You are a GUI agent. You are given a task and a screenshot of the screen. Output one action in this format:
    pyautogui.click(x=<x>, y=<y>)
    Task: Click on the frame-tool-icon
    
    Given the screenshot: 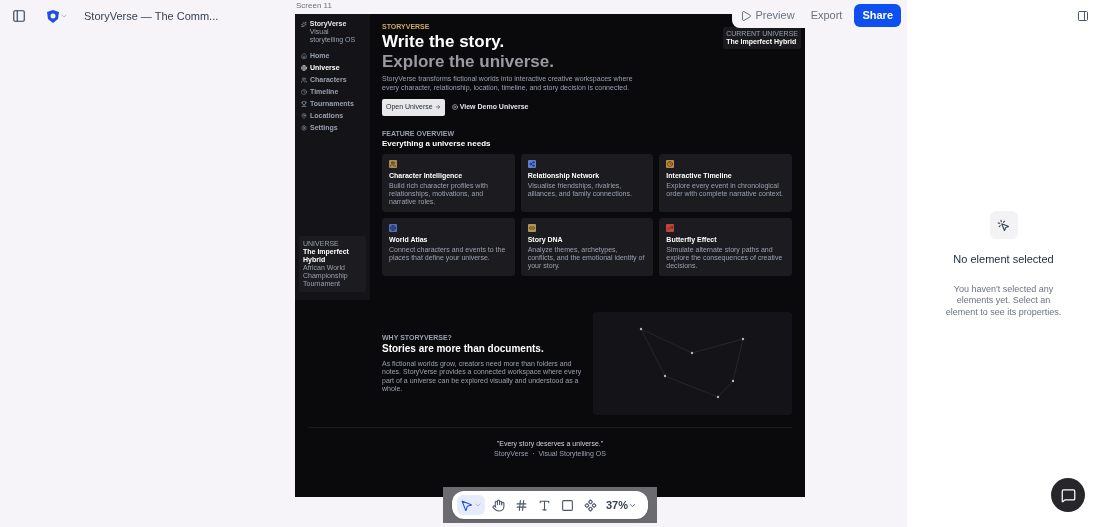 What is the action you would take?
    pyautogui.click(x=521, y=505)
    